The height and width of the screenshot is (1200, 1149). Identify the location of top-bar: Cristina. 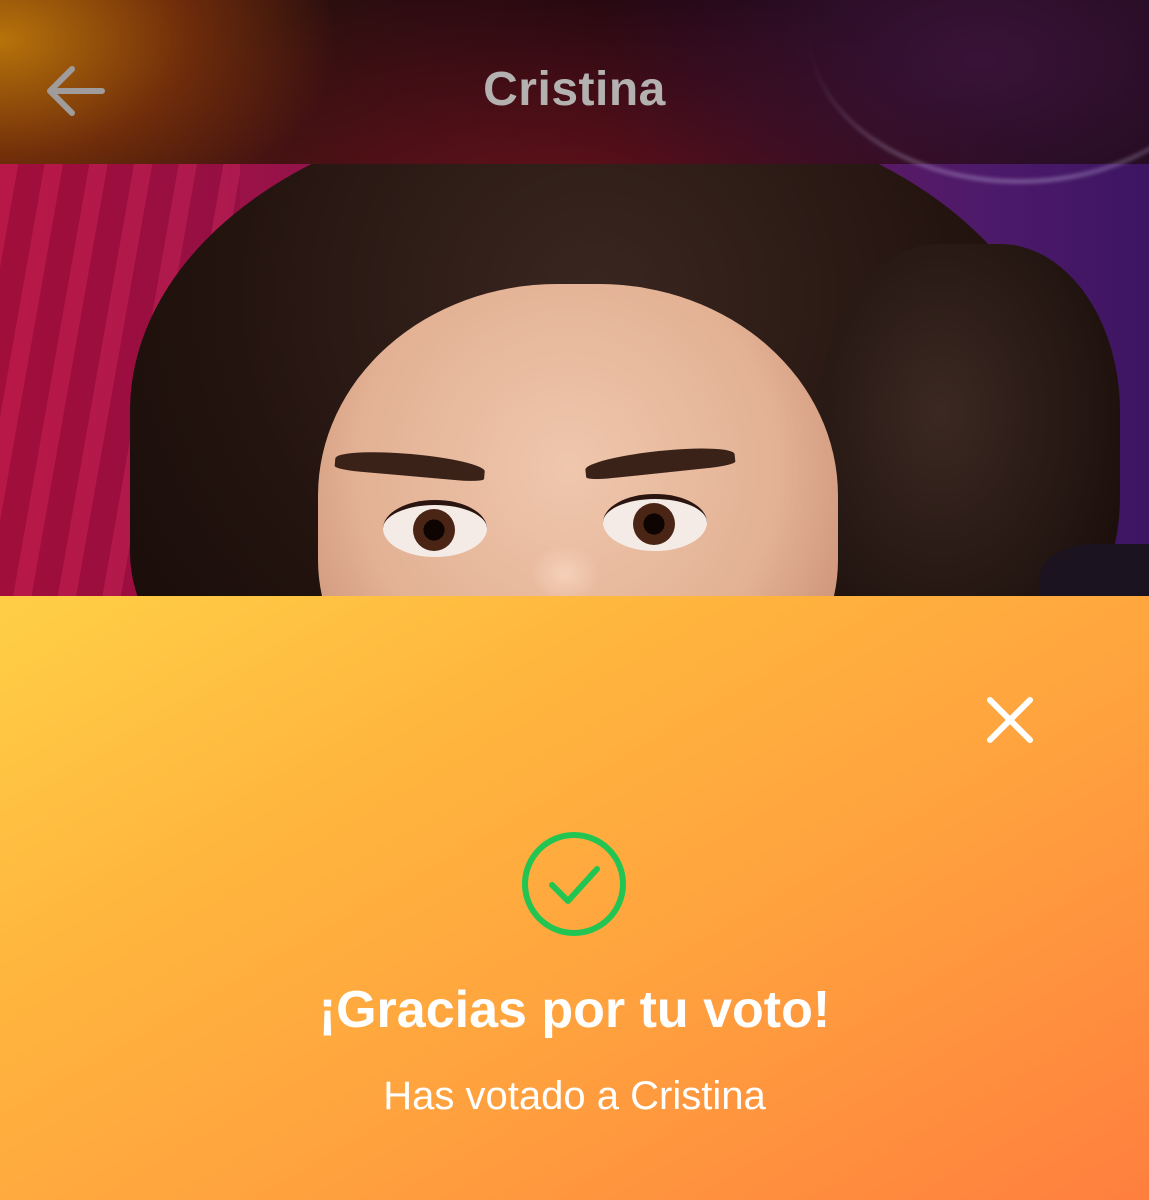
(574, 82).